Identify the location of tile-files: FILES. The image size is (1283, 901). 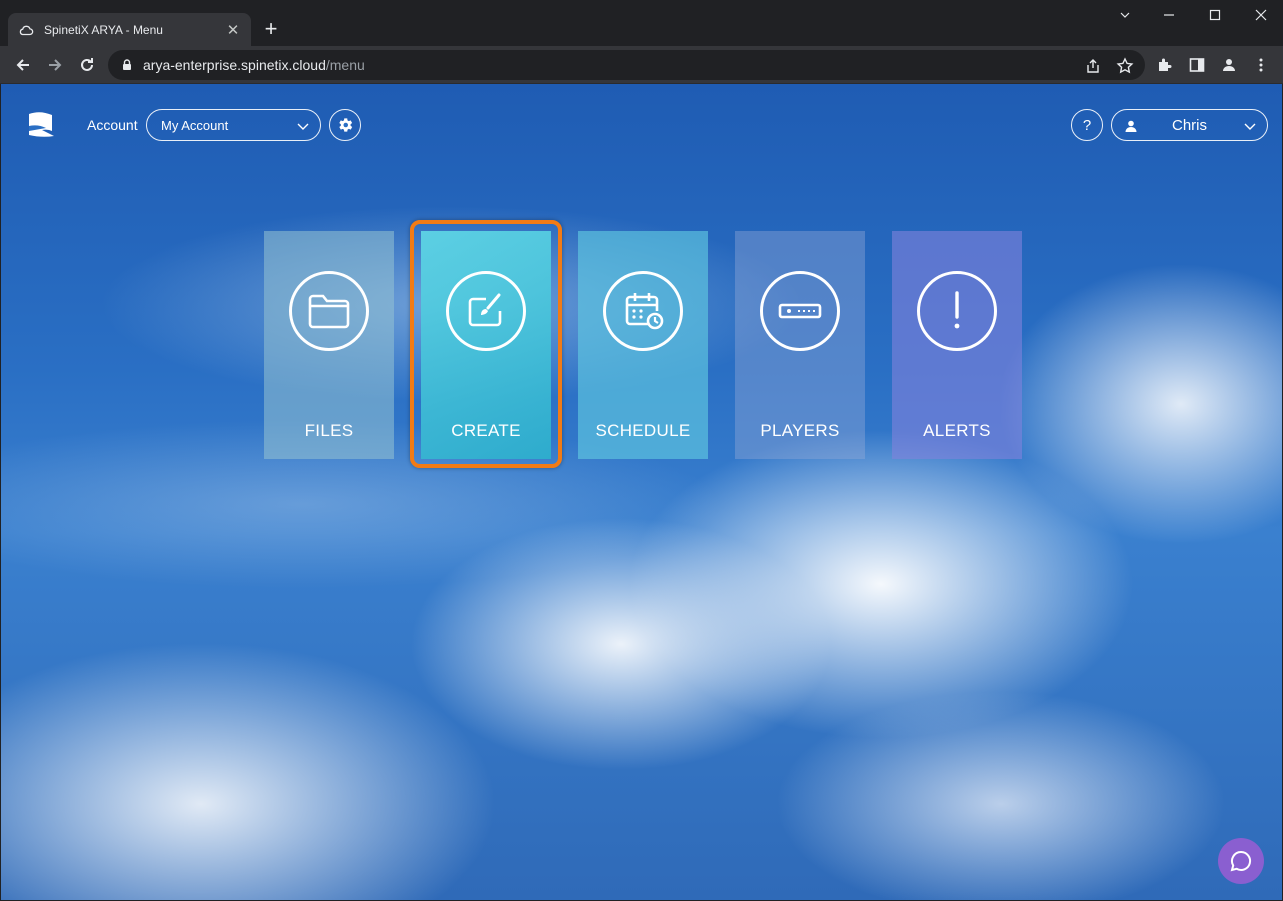
(329, 345).